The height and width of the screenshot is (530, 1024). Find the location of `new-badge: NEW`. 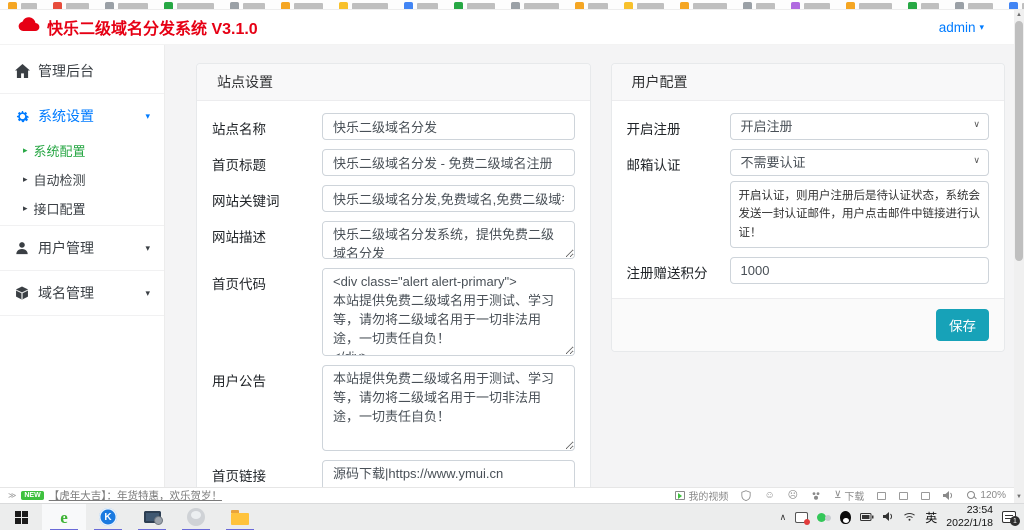

new-badge: NEW is located at coordinates (32, 495).